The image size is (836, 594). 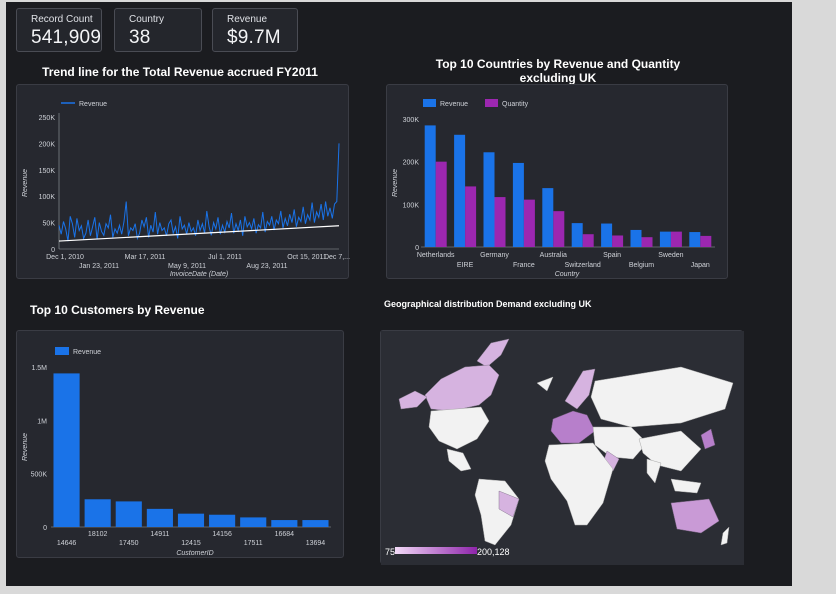 I want to click on x-axis-title: CustomerID, so click(x=194, y=553).